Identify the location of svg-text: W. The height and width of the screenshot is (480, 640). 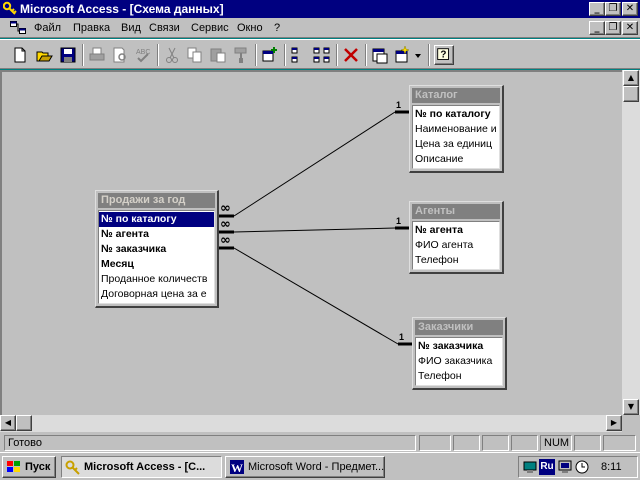
(237, 468).